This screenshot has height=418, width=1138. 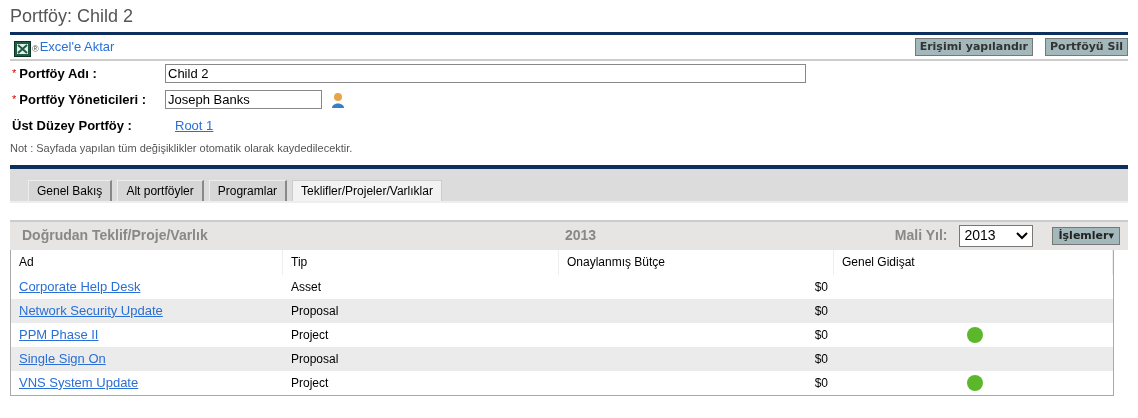 I want to click on column-header: Genel Gidişat, so click(x=878, y=262).